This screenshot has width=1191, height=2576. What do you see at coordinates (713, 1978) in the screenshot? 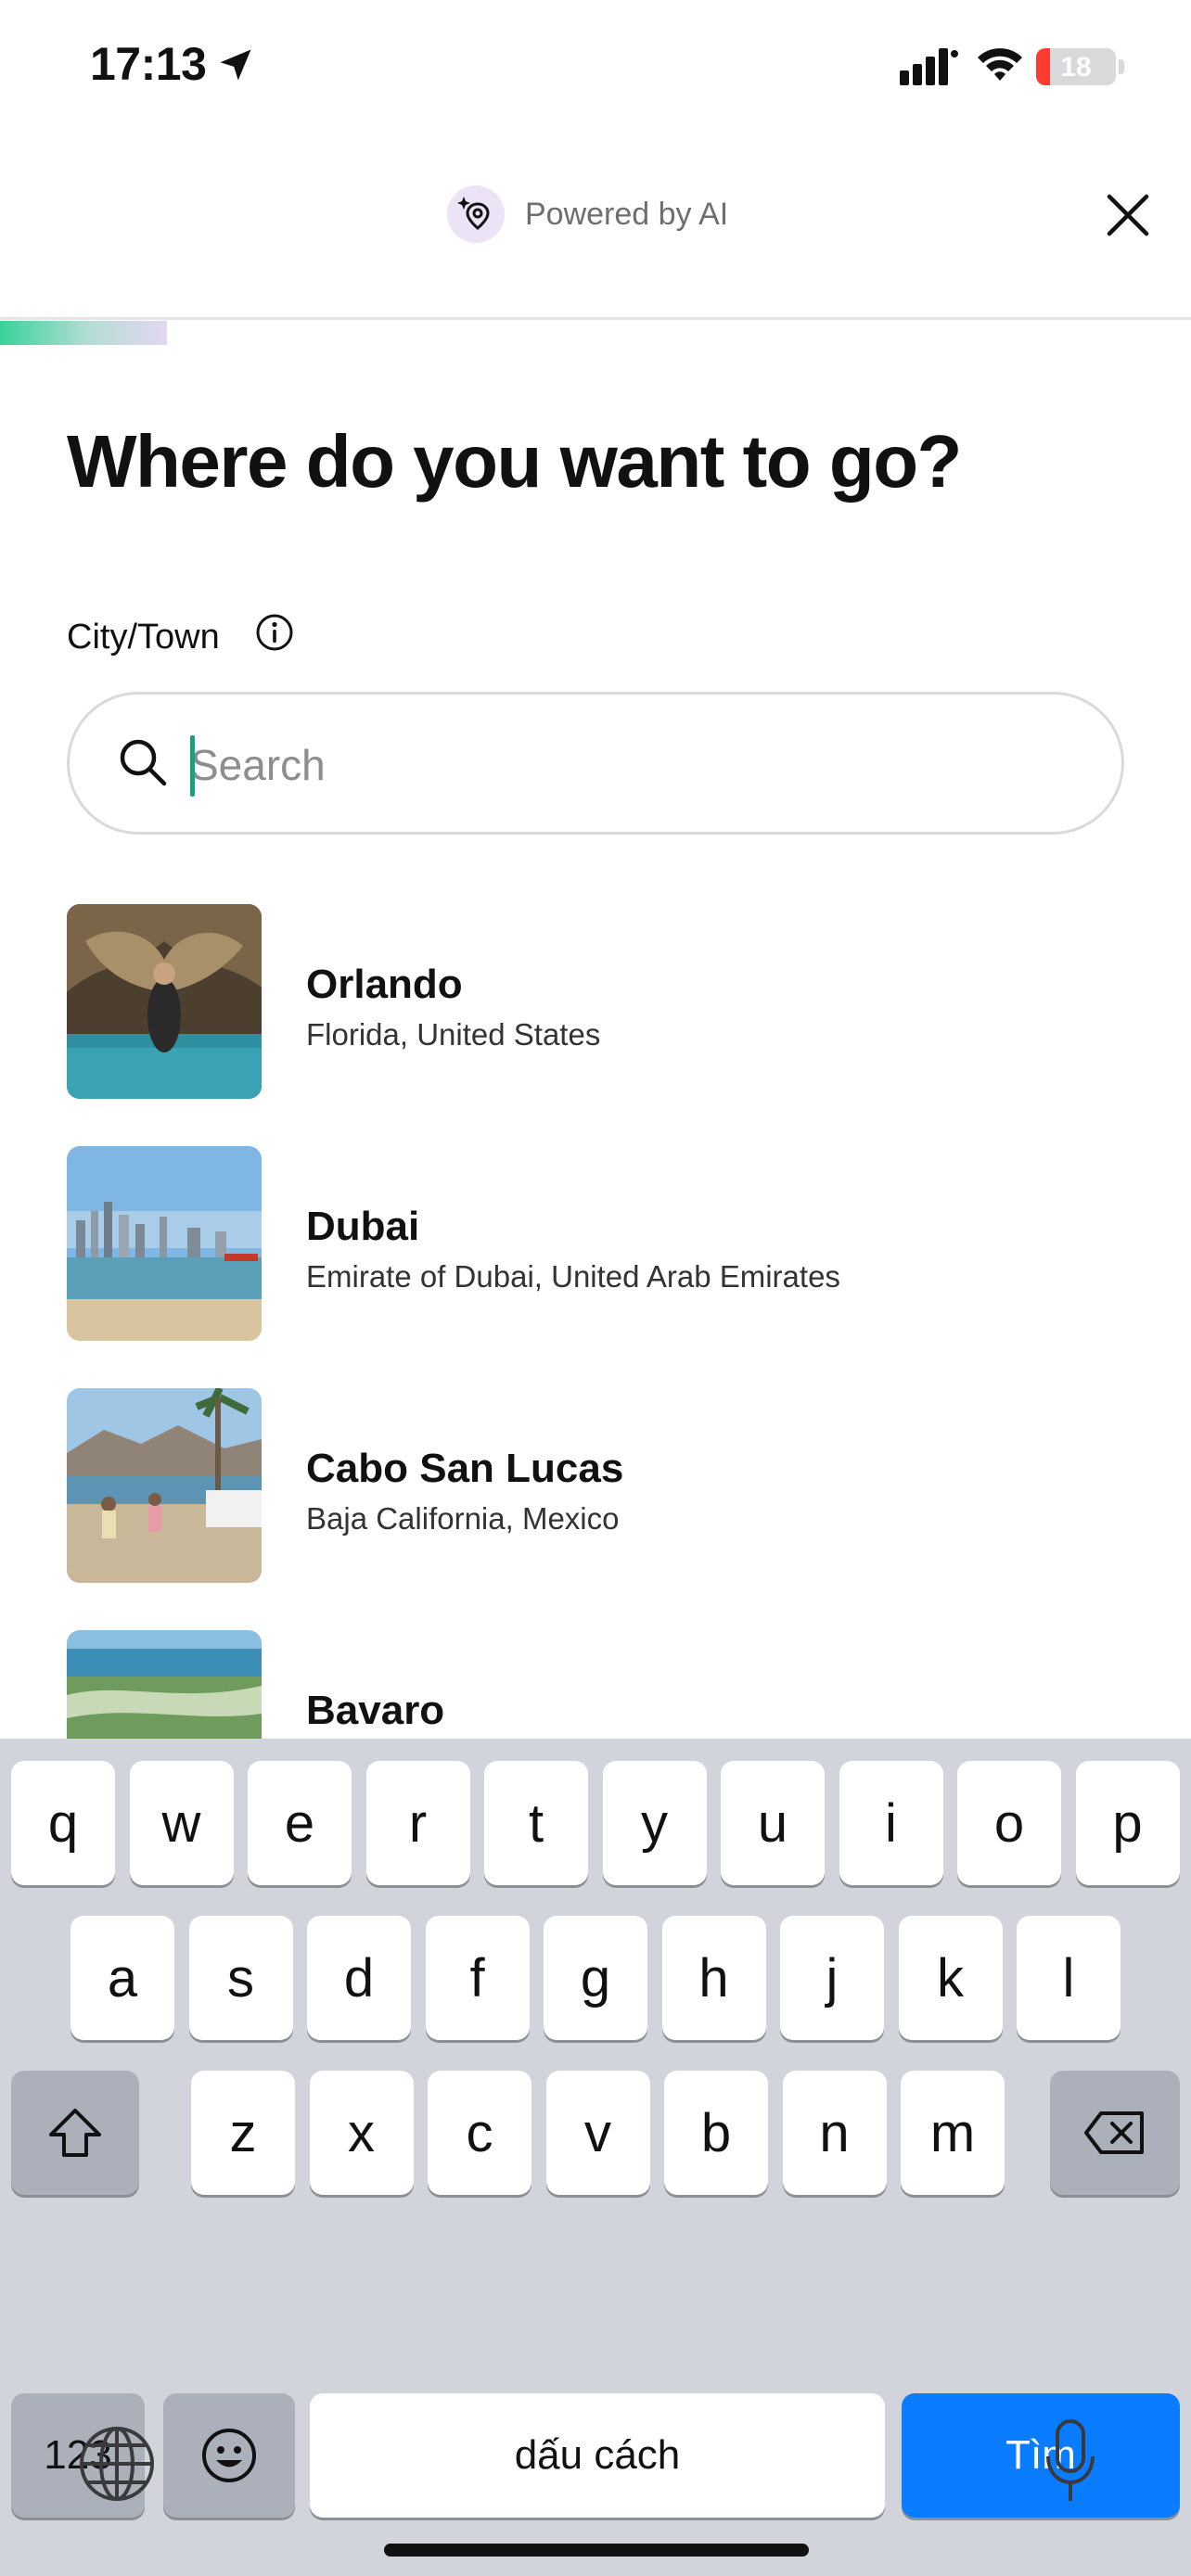
I see `key-h: h` at bounding box center [713, 1978].